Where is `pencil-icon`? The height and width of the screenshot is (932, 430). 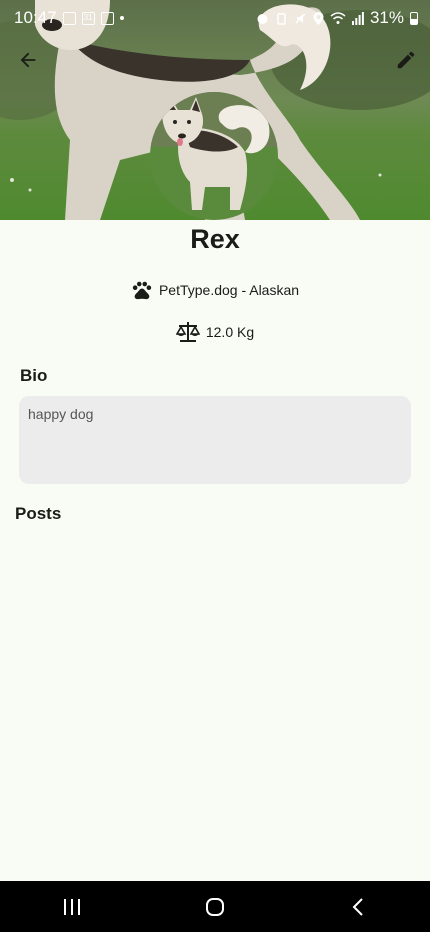
pencil-icon is located at coordinates (406, 60).